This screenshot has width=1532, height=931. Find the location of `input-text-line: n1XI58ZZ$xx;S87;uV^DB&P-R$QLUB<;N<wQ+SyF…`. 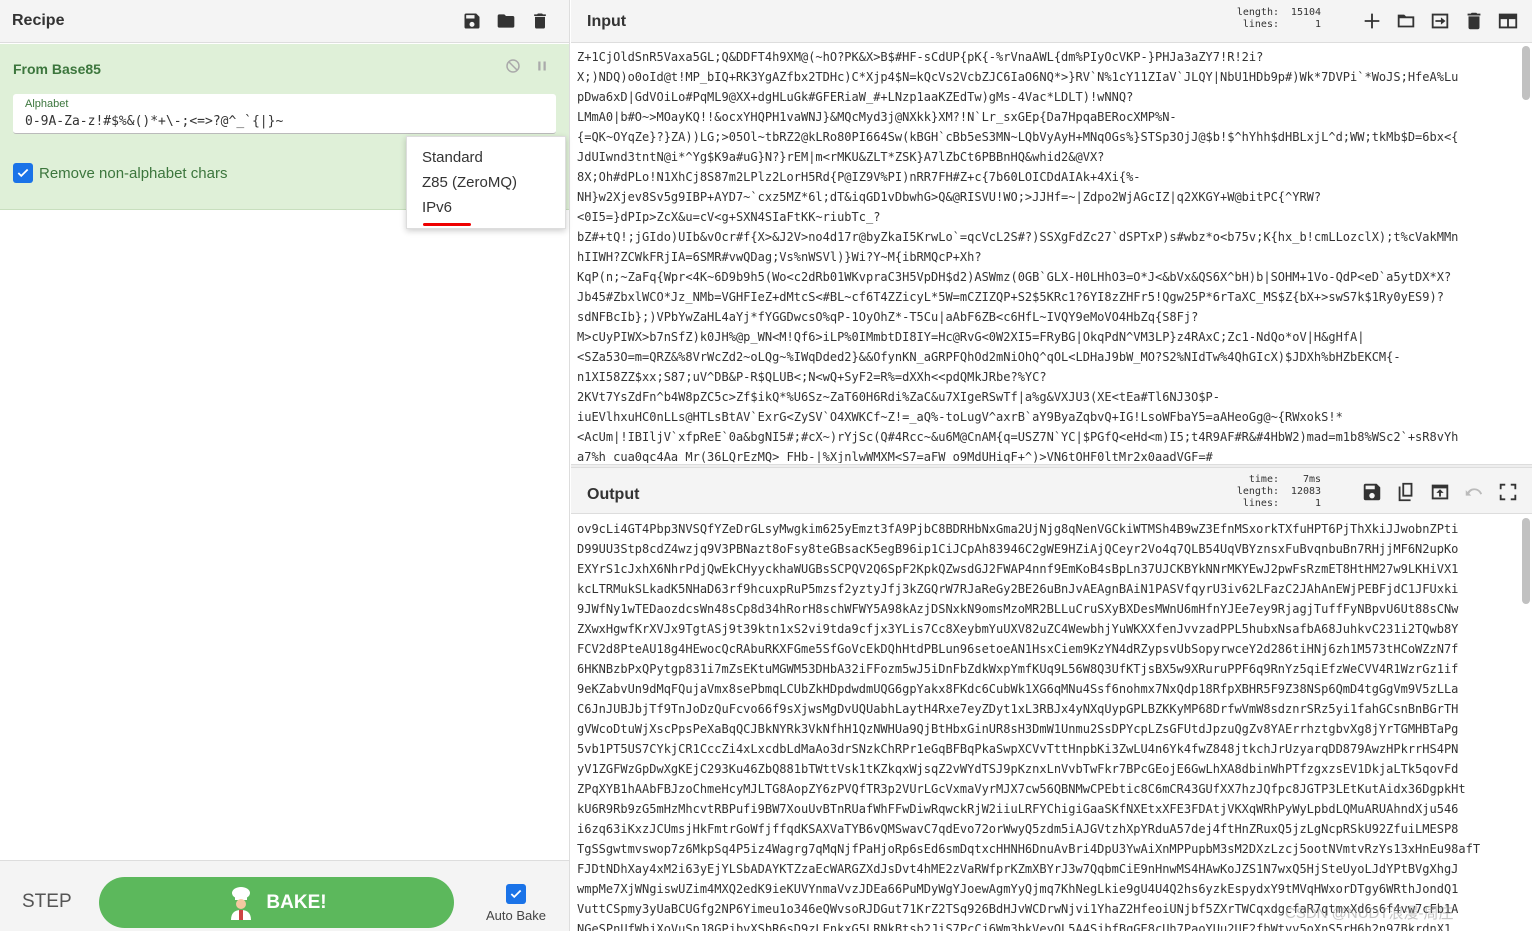

input-text-line: n1XI58ZZ$xx;S87;uV^DB&P-R$QLUB<;N<wQ+SyF… is located at coordinates (812, 377).